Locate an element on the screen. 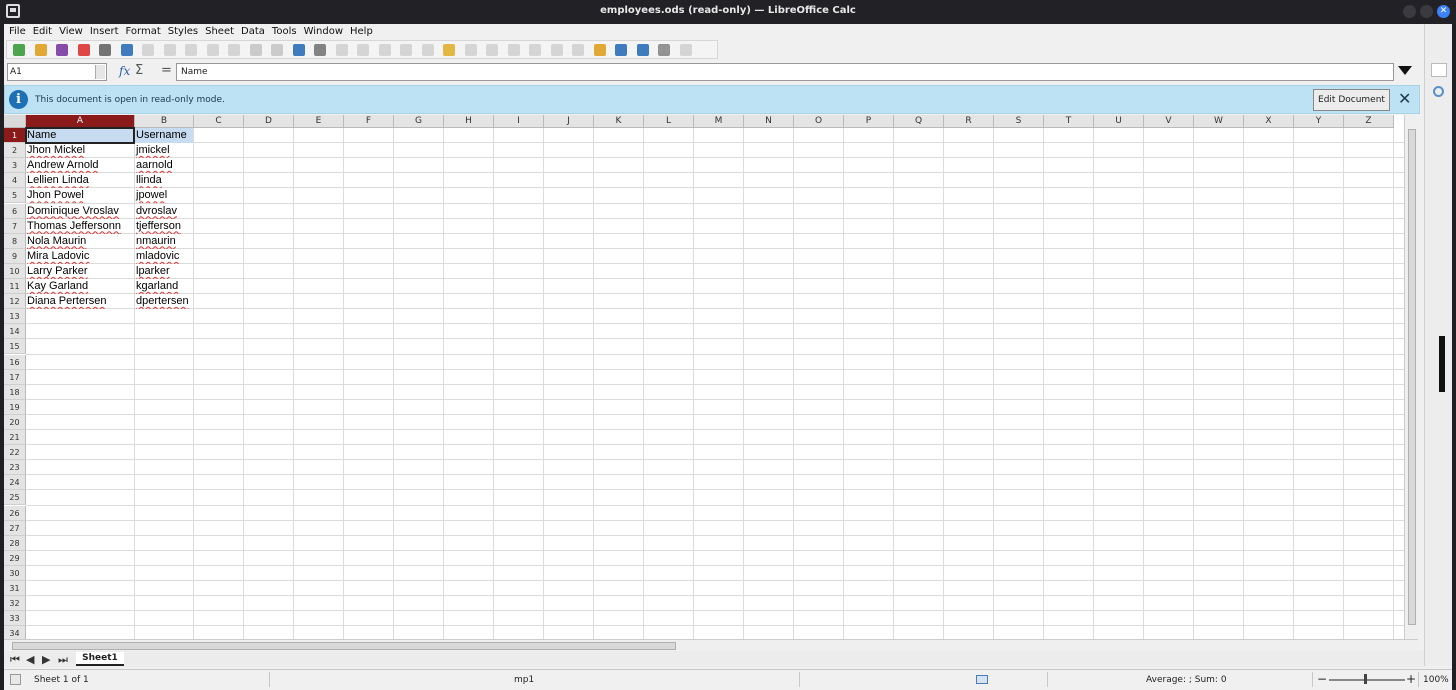 The width and height of the screenshot is (1456, 690). row-header-31: 31 is located at coordinates (15, 588).